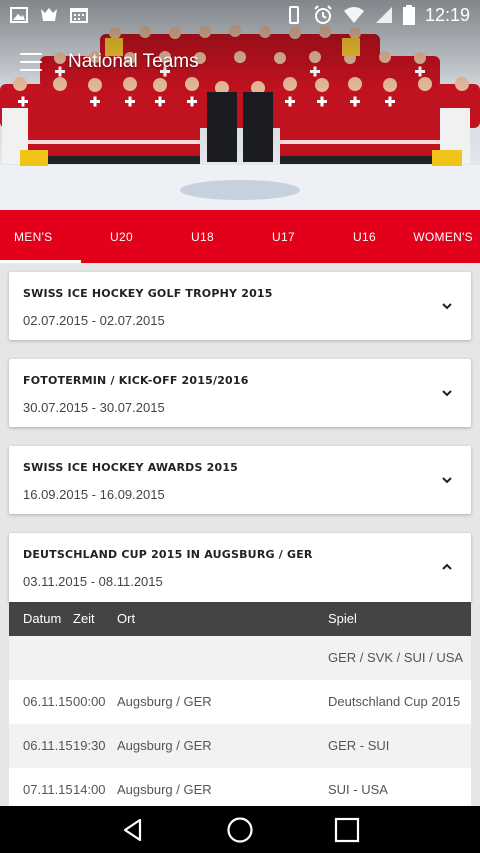 Image resolution: width=480 pixels, height=853 pixels. Describe the element at coordinates (148, 293) in the screenshot. I see `event-title: Swiss Ice Hockey Golf Trophy 2015` at that location.